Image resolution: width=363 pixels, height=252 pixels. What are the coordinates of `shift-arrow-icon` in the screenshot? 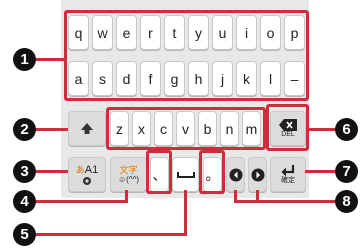 It's located at (87, 128).